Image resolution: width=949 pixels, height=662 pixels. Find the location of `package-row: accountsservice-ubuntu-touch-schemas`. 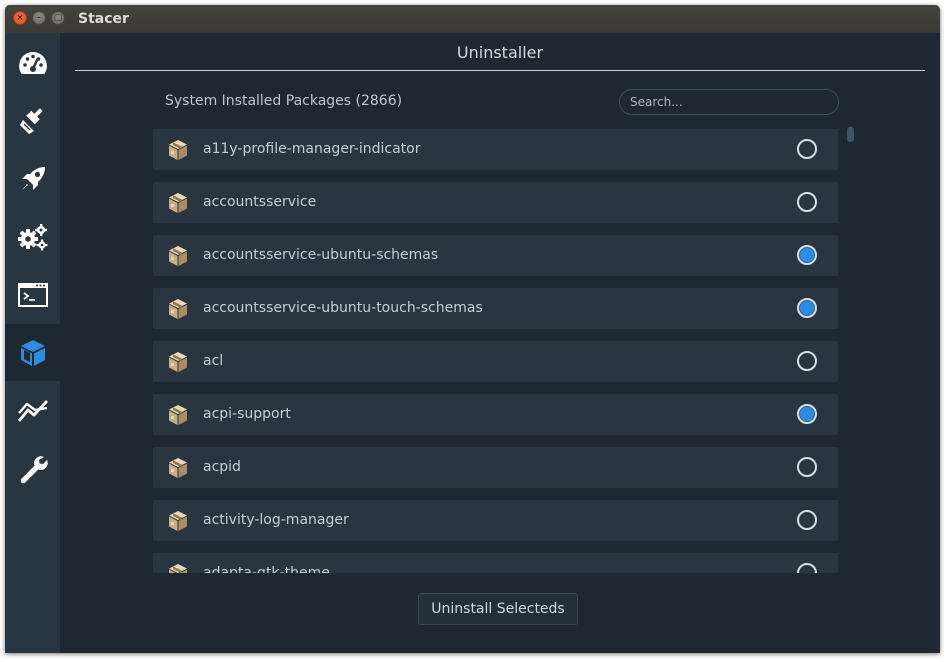

package-row: accountsservice-ubuntu-touch-schemas is located at coordinates (495, 308).